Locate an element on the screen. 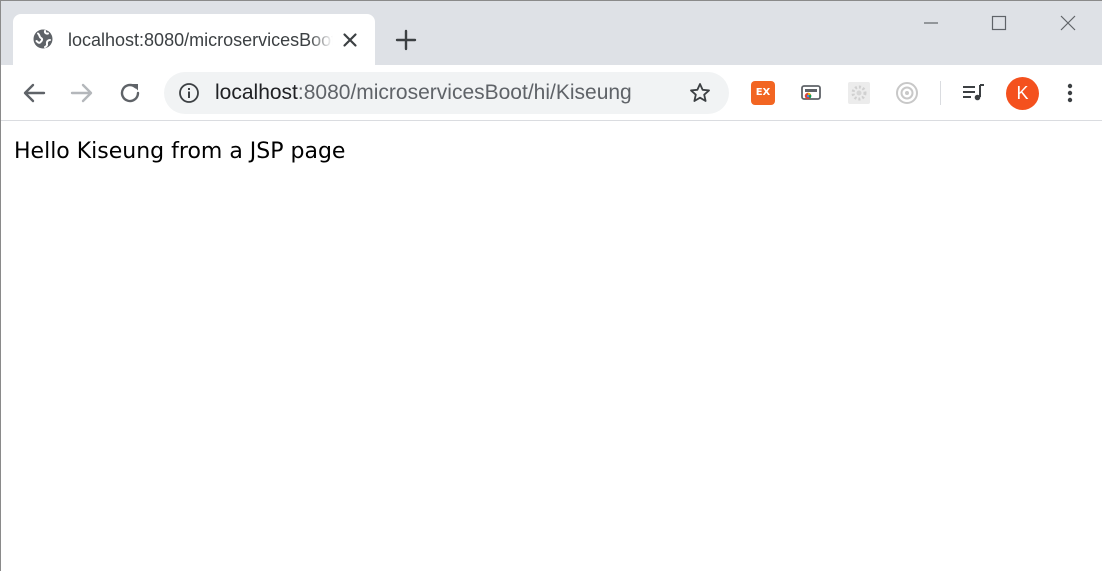 This screenshot has height=571, width=1102. window-close-icon is located at coordinates (1068, 23).